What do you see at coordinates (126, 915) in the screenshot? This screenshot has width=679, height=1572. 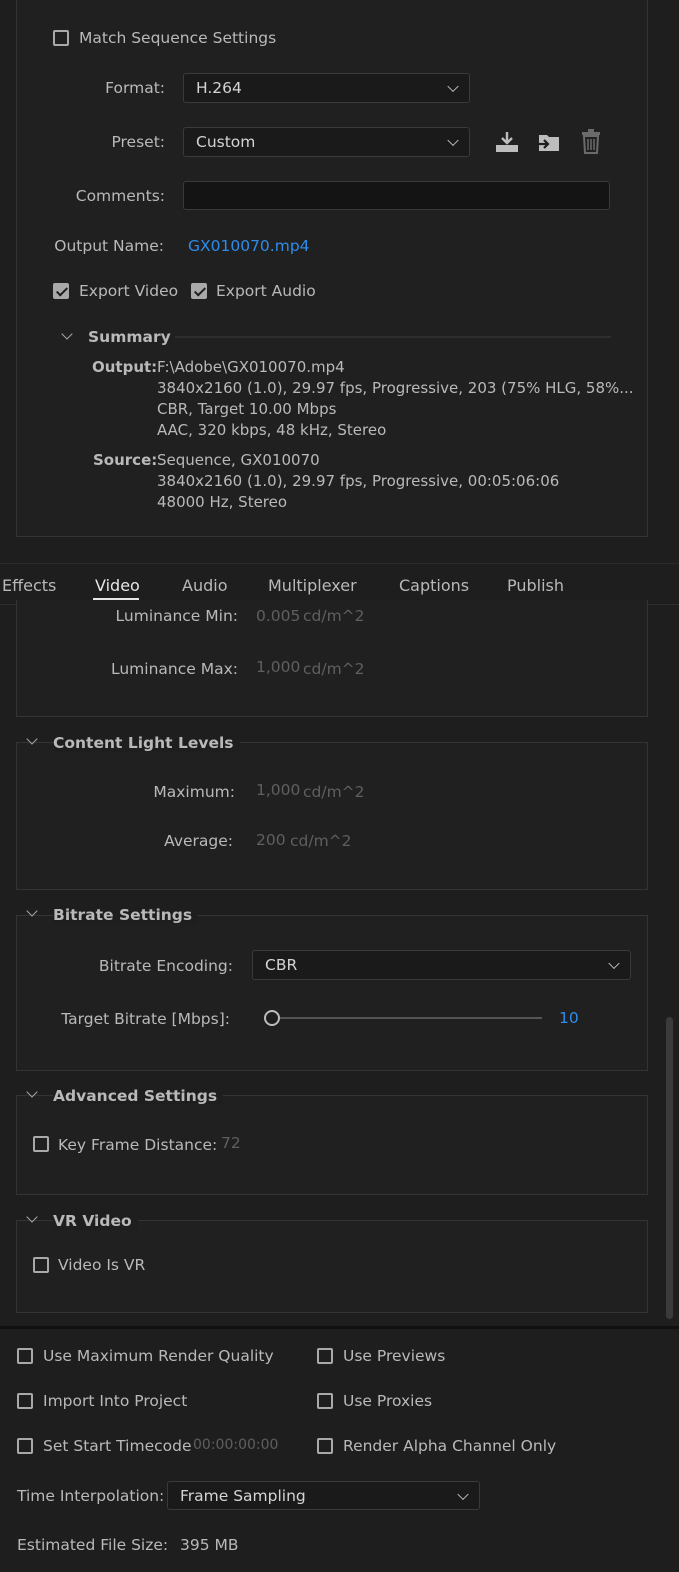 I see `bitrate-title: Bitrate Settings` at bounding box center [126, 915].